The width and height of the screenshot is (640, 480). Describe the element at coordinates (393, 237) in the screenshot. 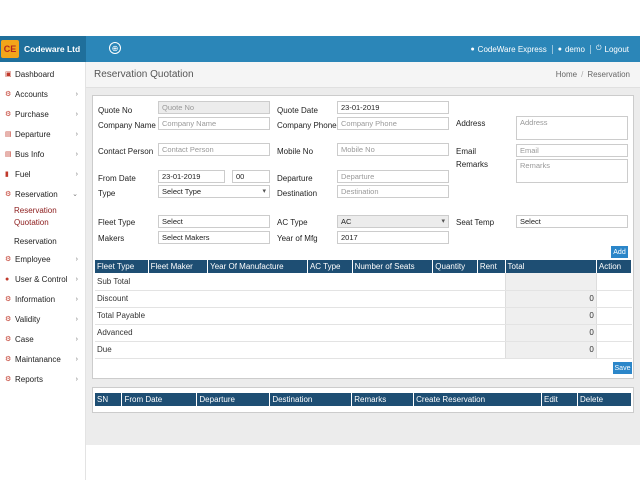

I see `year-of-mfg-field: 2017` at that location.